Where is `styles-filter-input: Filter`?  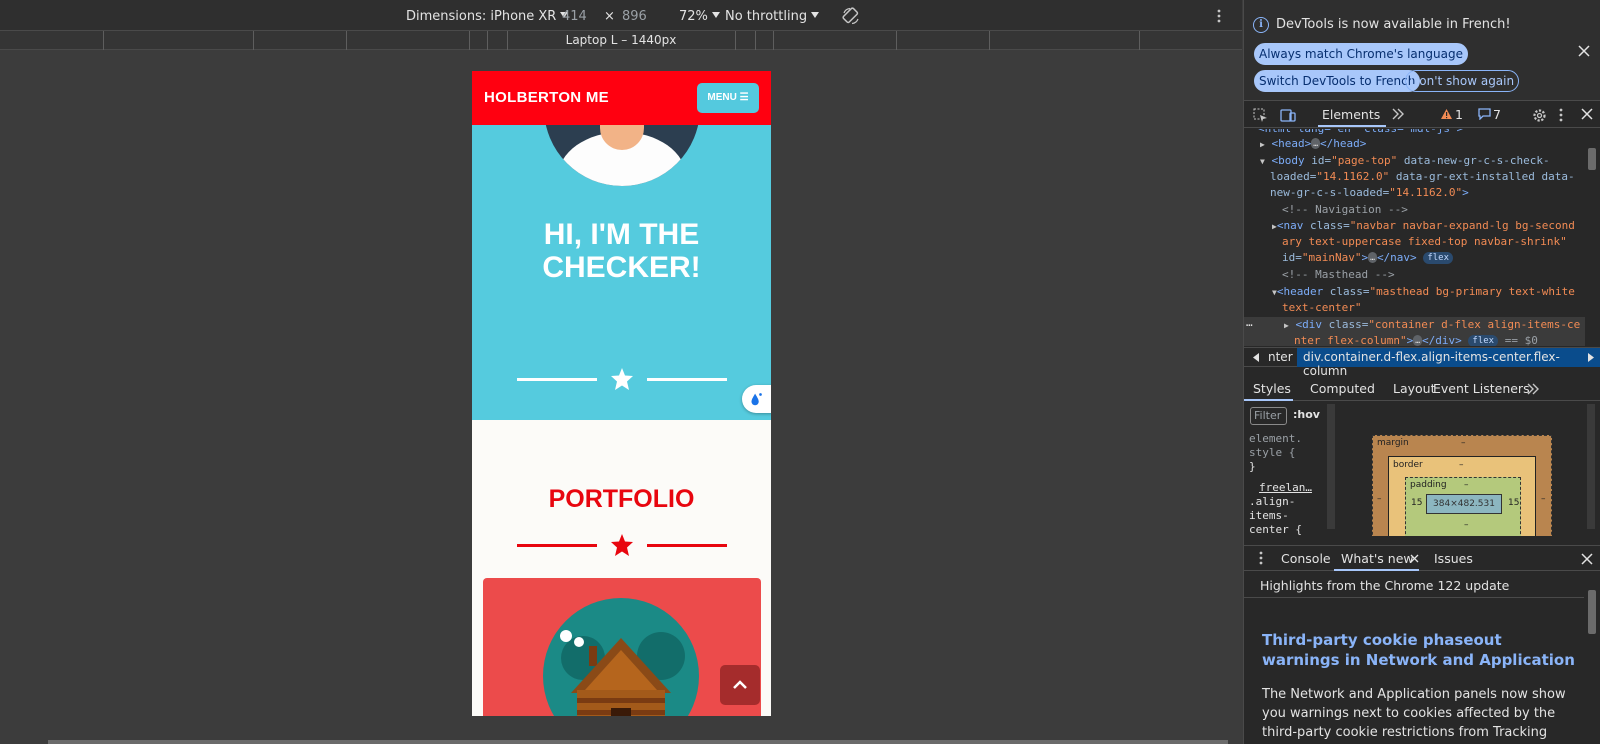 styles-filter-input: Filter is located at coordinates (1268, 416).